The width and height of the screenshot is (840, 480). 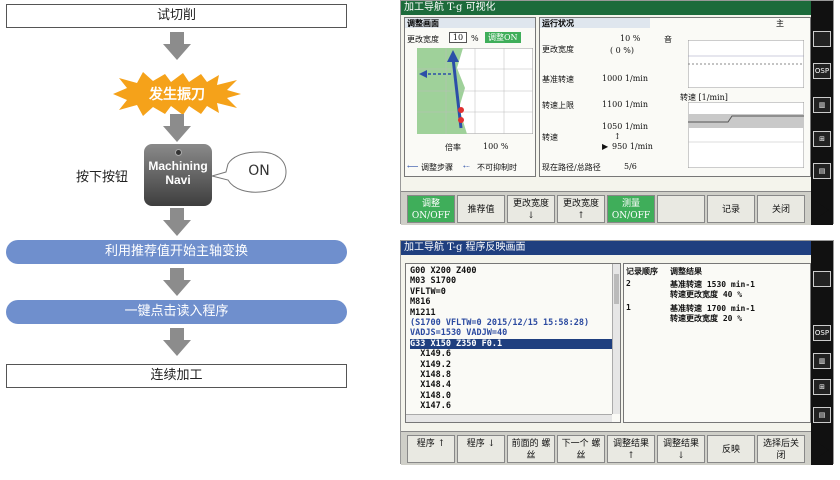 What do you see at coordinates (176, 312) in the screenshot?
I see `step-load-program: 一键点击读入程序` at bounding box center [176, 312].